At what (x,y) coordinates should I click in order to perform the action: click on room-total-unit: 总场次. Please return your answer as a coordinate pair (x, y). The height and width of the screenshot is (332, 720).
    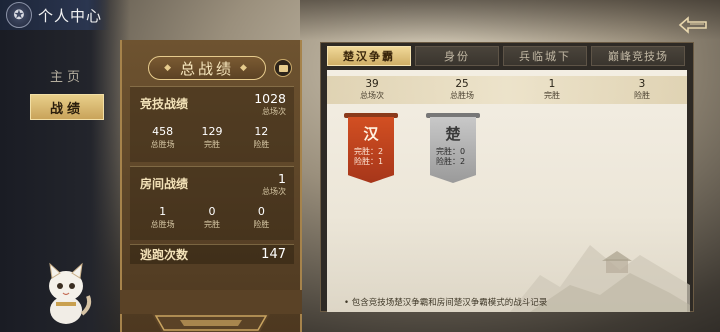
    Looking at the image, I should click on (274, 191).